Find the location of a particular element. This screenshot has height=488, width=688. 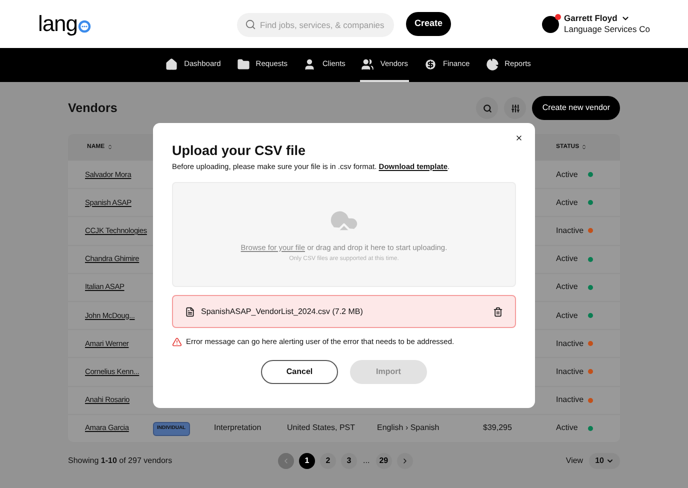

view-label: View is located at coordinates (575, 460).